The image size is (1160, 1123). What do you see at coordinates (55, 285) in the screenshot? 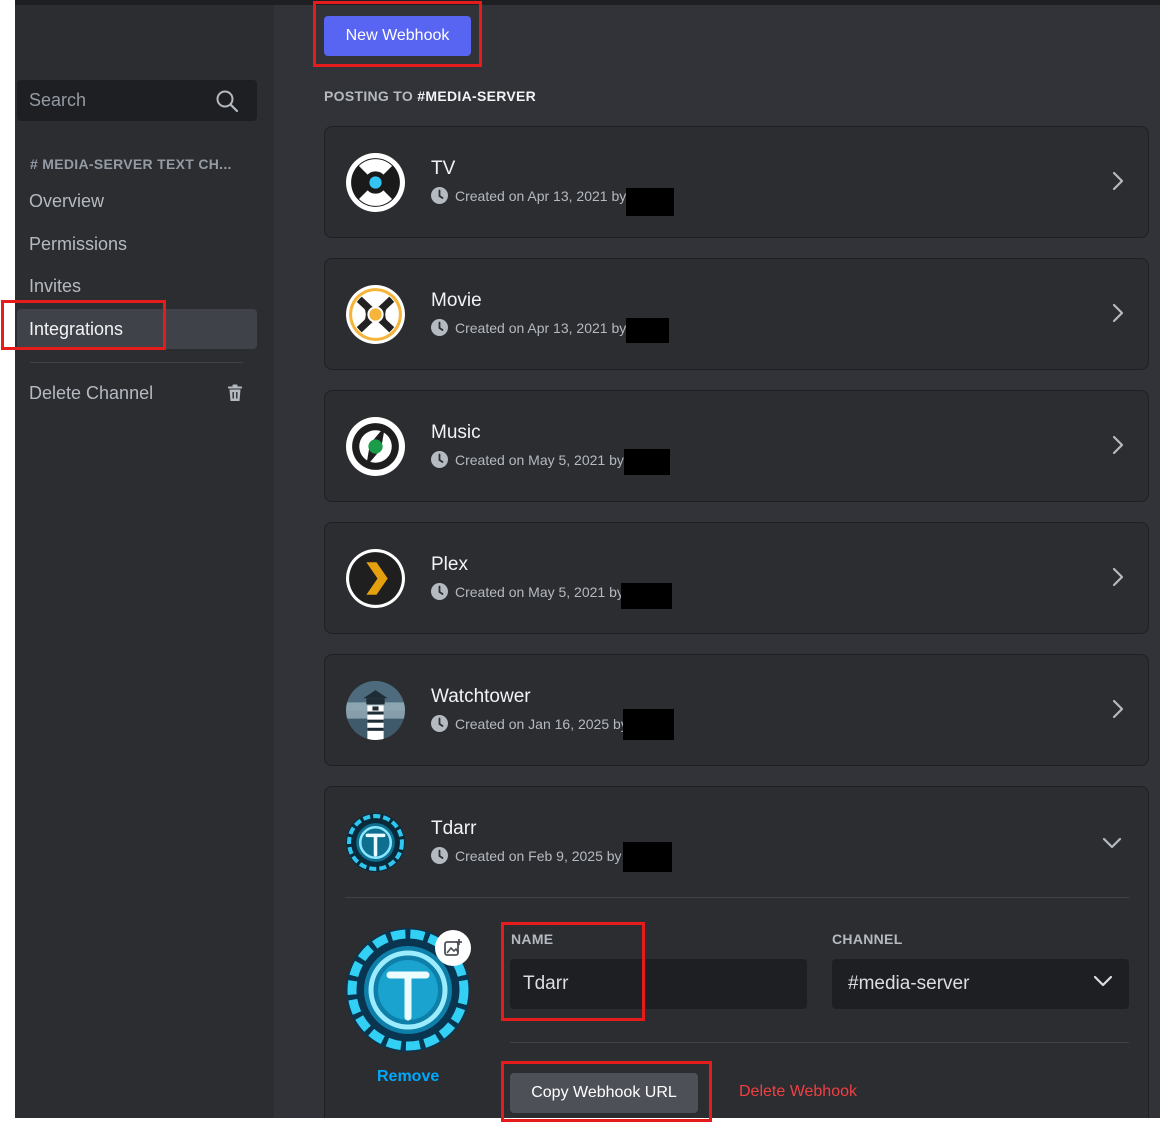
I see `sidebar-item-label: Invites` at bounding box center [55, 285].